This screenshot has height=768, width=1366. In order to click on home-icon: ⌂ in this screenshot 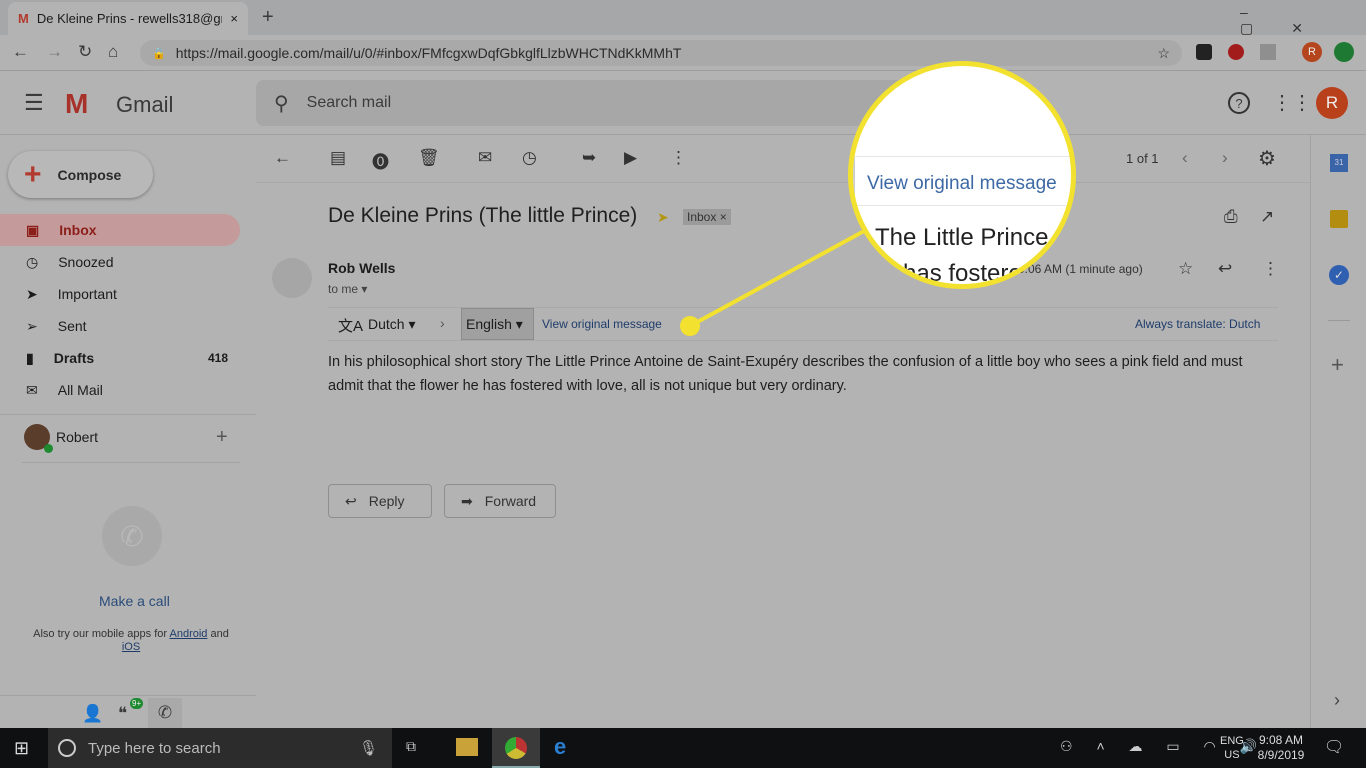, I will do `click(113, 52)`.